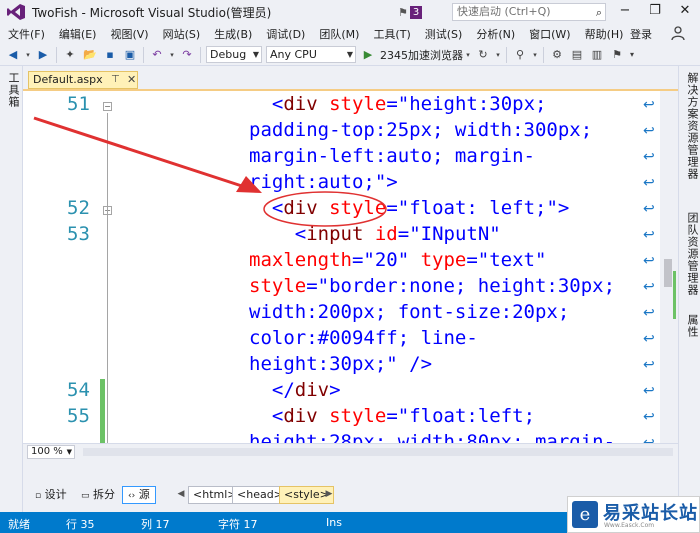 Image resolution: width=700 pixels, height=533 pixels. What do you see at coordinates (155, 524) in the screenshot?
I see `status-column: 列 17` at bounding box center [155, 524].